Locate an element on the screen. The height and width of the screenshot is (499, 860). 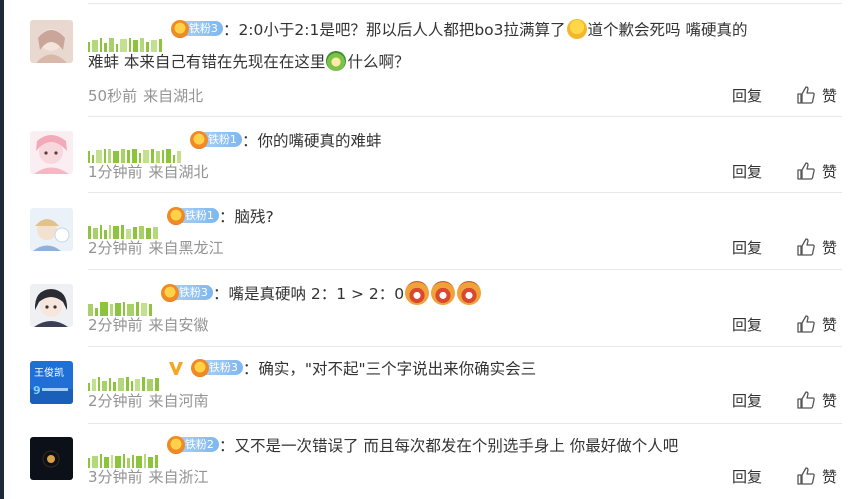
comment-meta: 2分钟前 来自河南 is located at coordinates (148, 400).